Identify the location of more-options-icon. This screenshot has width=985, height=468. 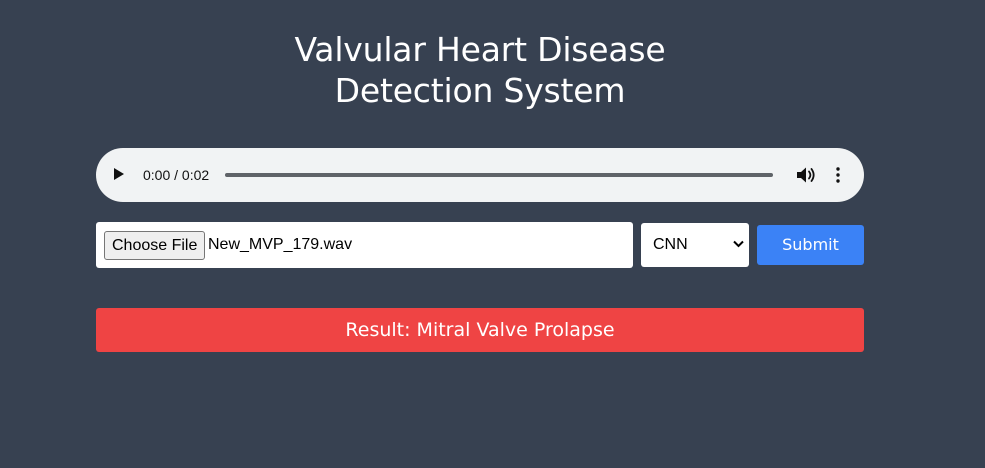
(838, 175).